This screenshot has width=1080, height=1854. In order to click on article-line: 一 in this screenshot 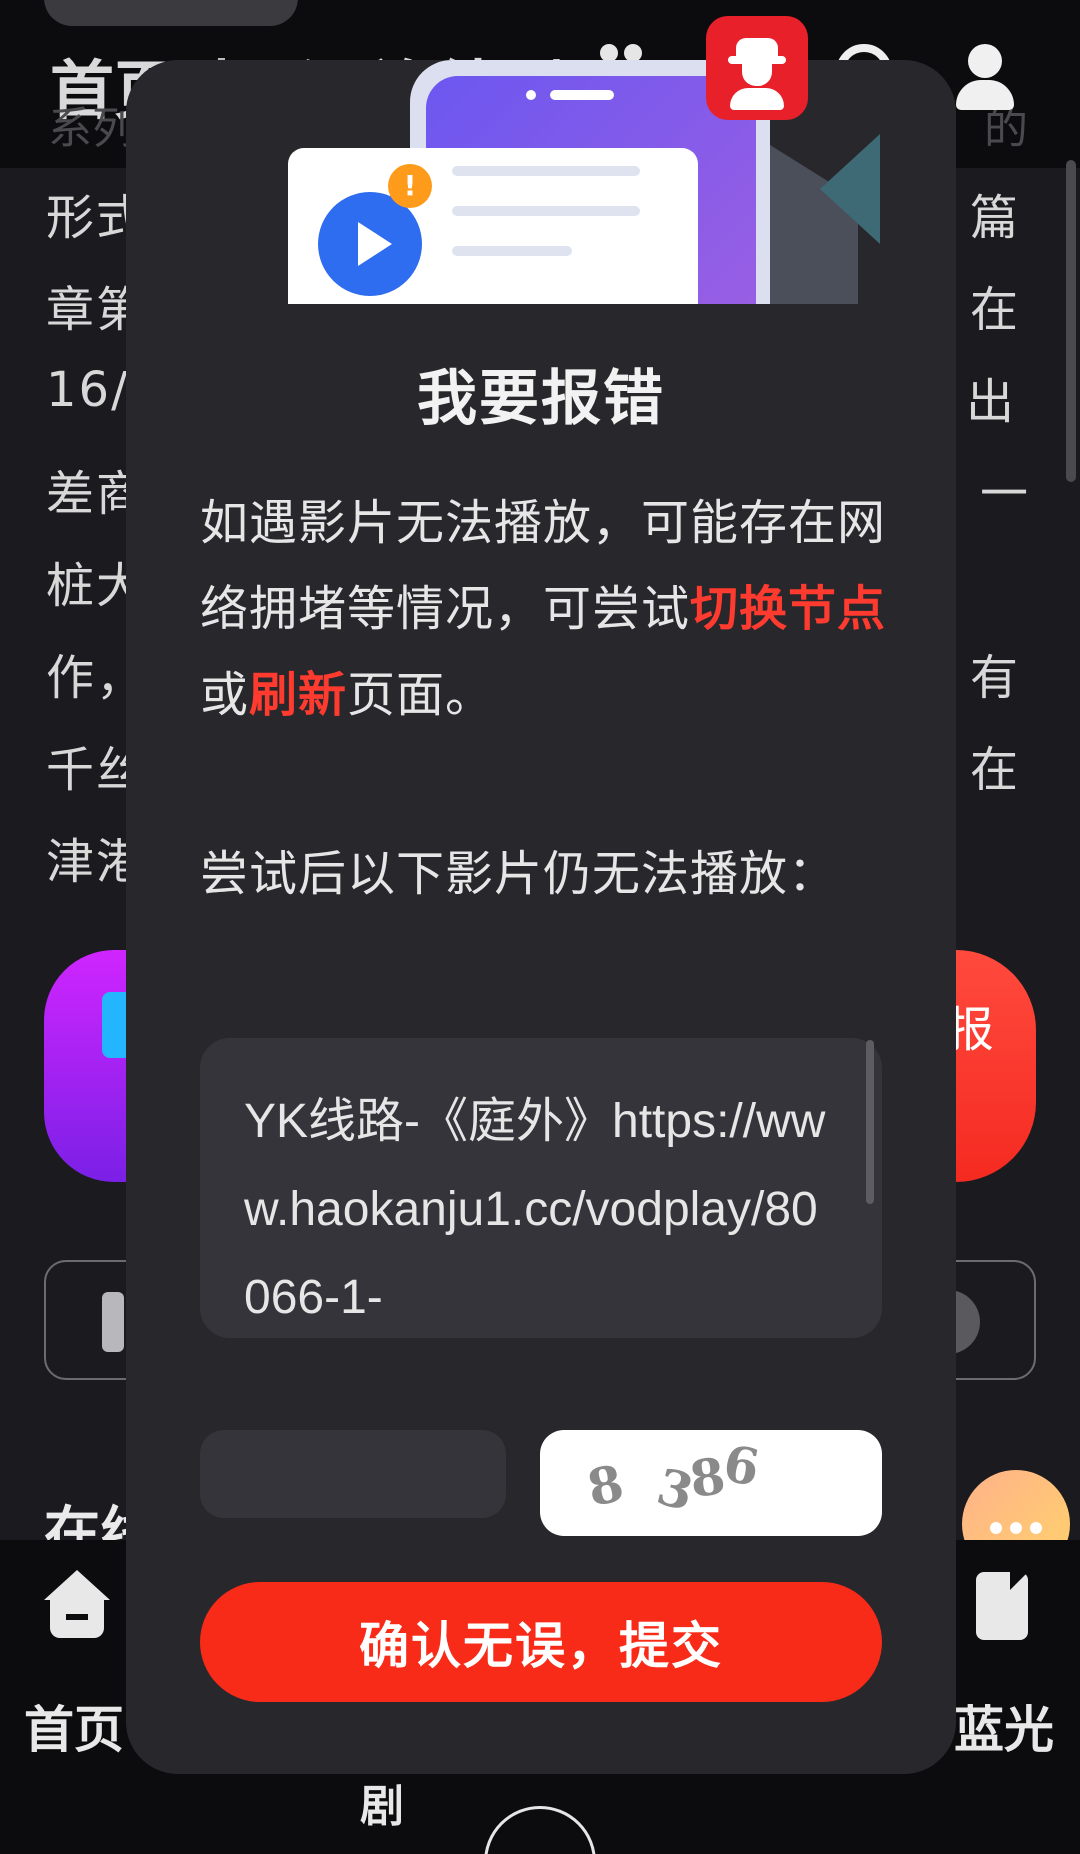, I will do `click(1005, 494)`.